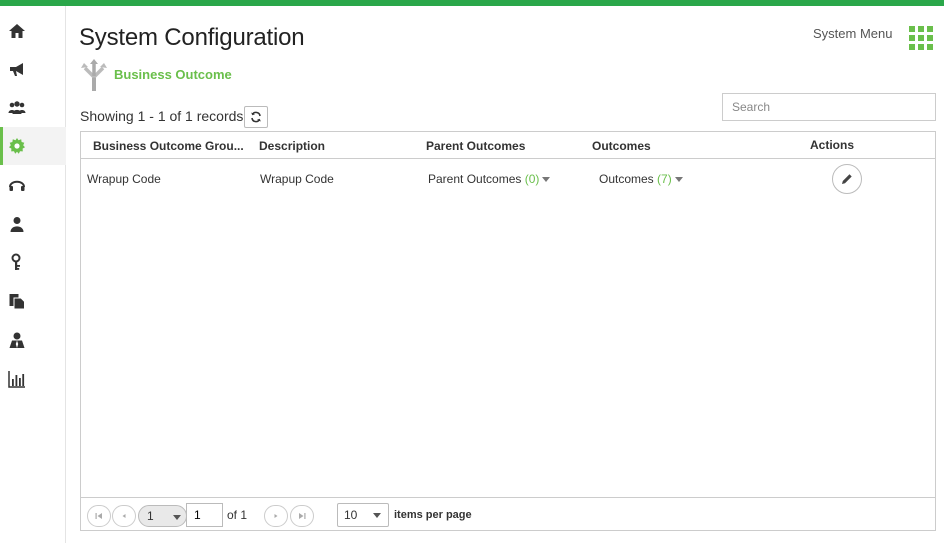 This screenshot has width=944, height=543. I want to click on page-size-value: 10, so click(351, 515).